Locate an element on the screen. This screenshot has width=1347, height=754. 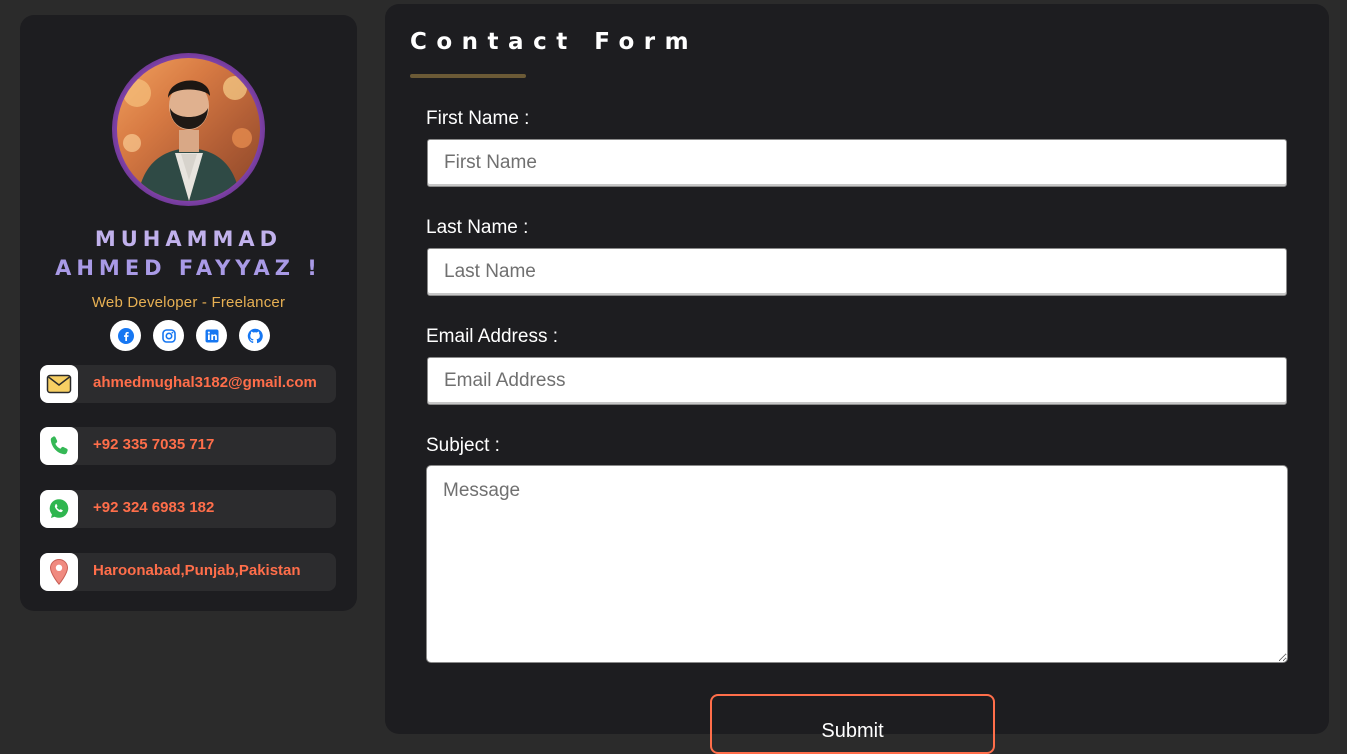
profile-name: MUHAMMAD AHMED FAYYAZ ! is located at coordinates (188, 254).